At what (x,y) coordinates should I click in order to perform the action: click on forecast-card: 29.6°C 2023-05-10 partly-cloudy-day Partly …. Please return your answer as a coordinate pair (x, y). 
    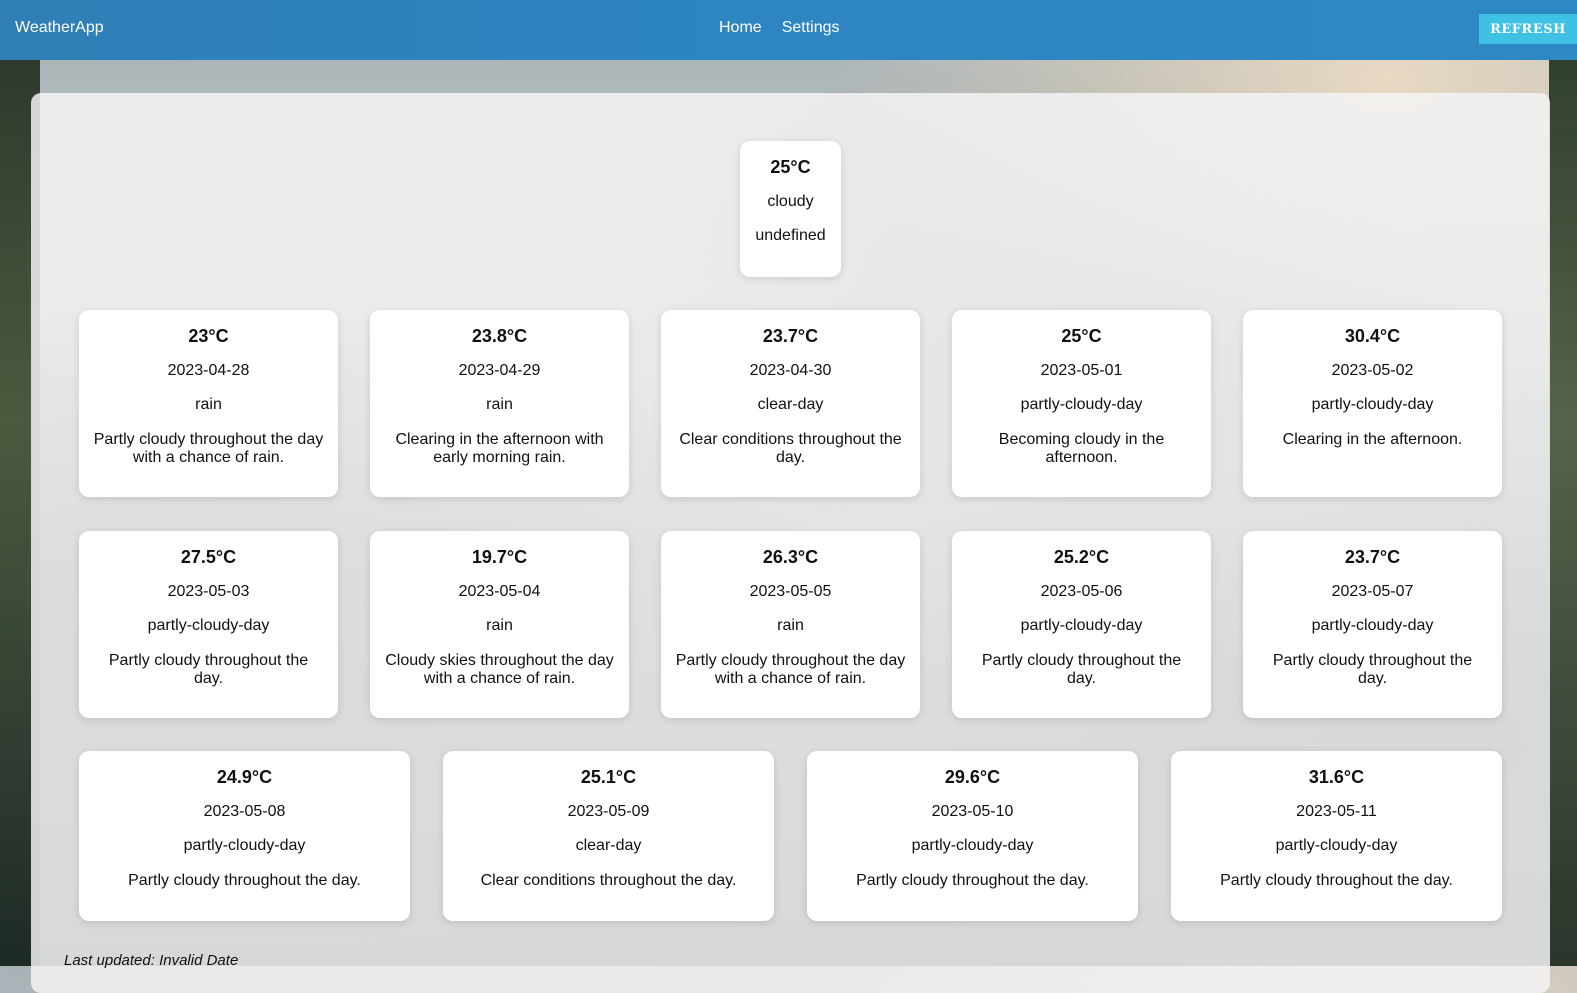
    Looking at the image, I should click on (972, 836).